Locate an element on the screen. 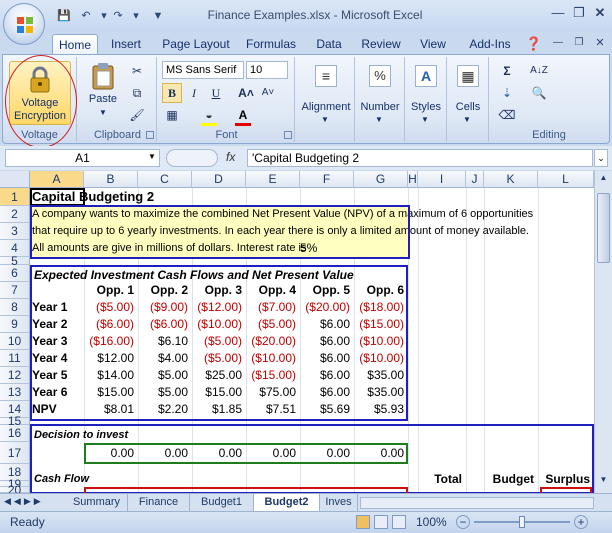 The image size is (612, 533). restore-icon: ❐ is located at coordinates (579, 13).